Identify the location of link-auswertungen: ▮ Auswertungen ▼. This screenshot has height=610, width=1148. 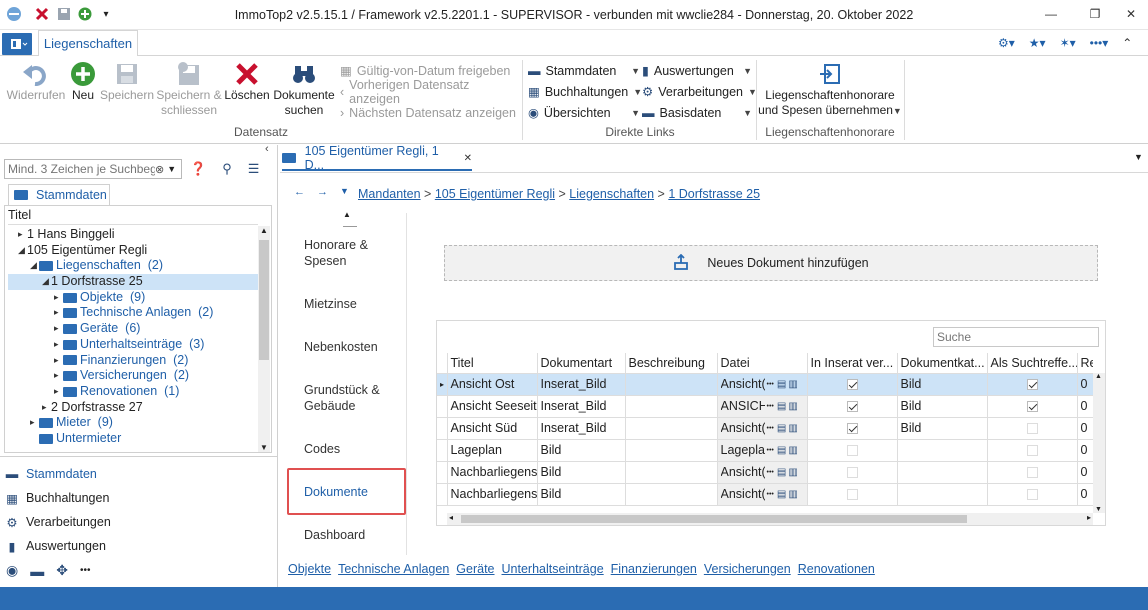
(697, 70).